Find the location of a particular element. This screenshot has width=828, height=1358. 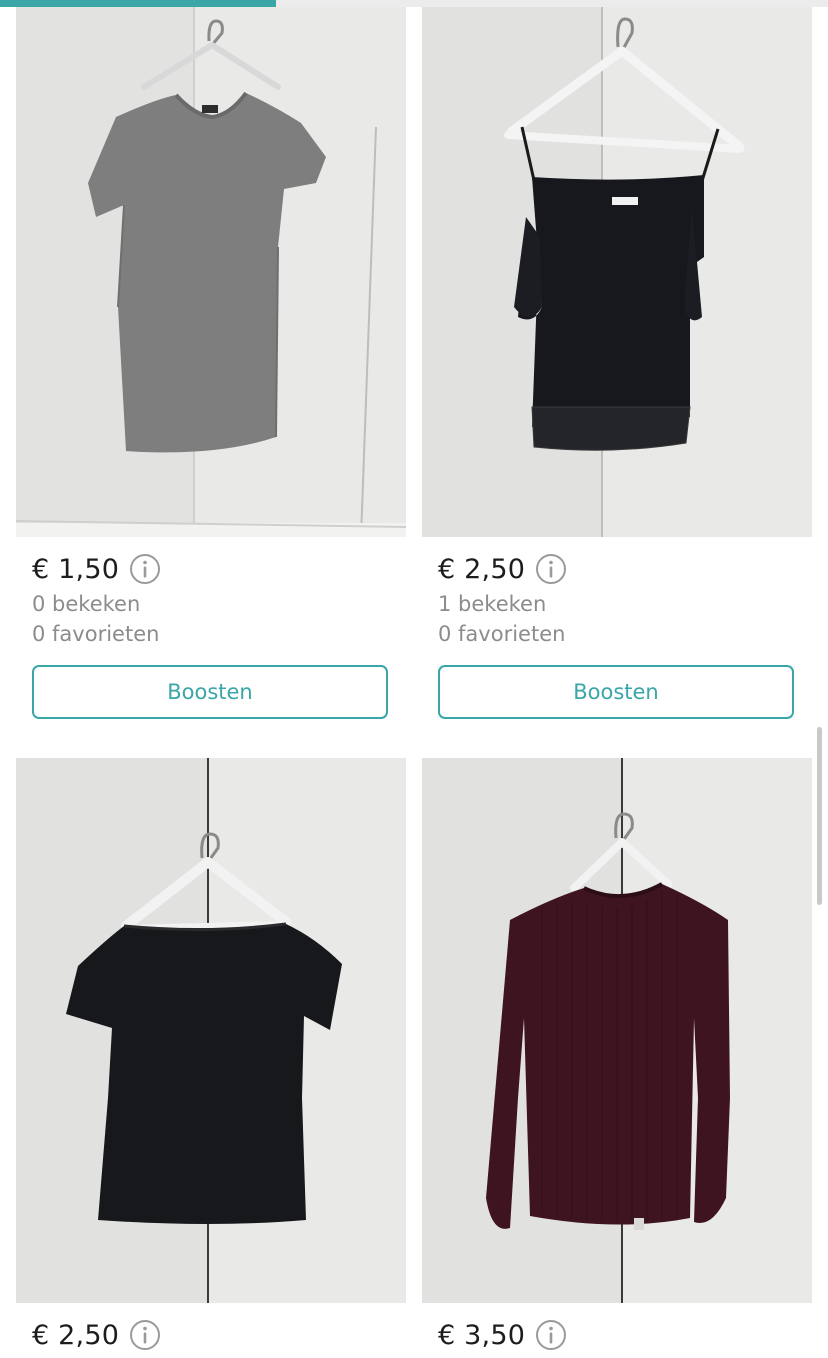

price-row: € 3,50 is located at coordinates (625, 1335).